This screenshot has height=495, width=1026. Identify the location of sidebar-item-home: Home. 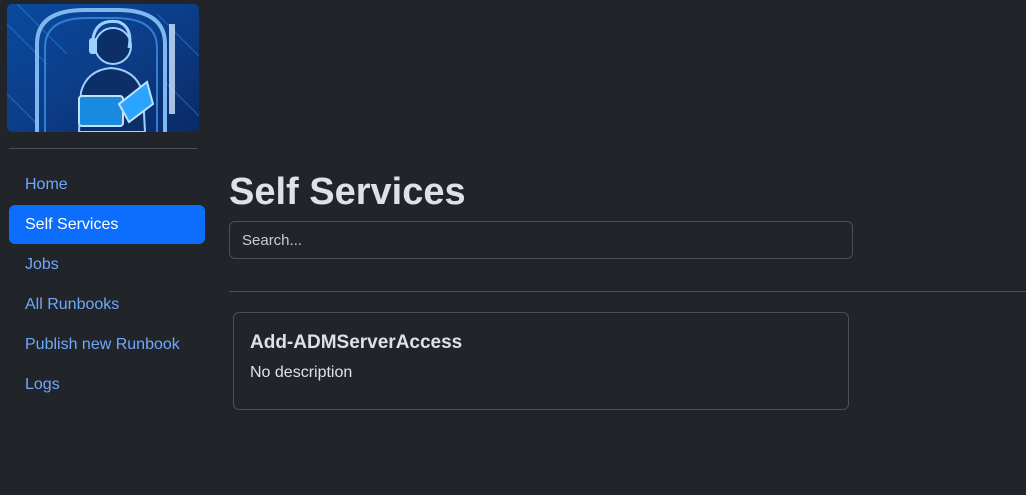
(107, 184).